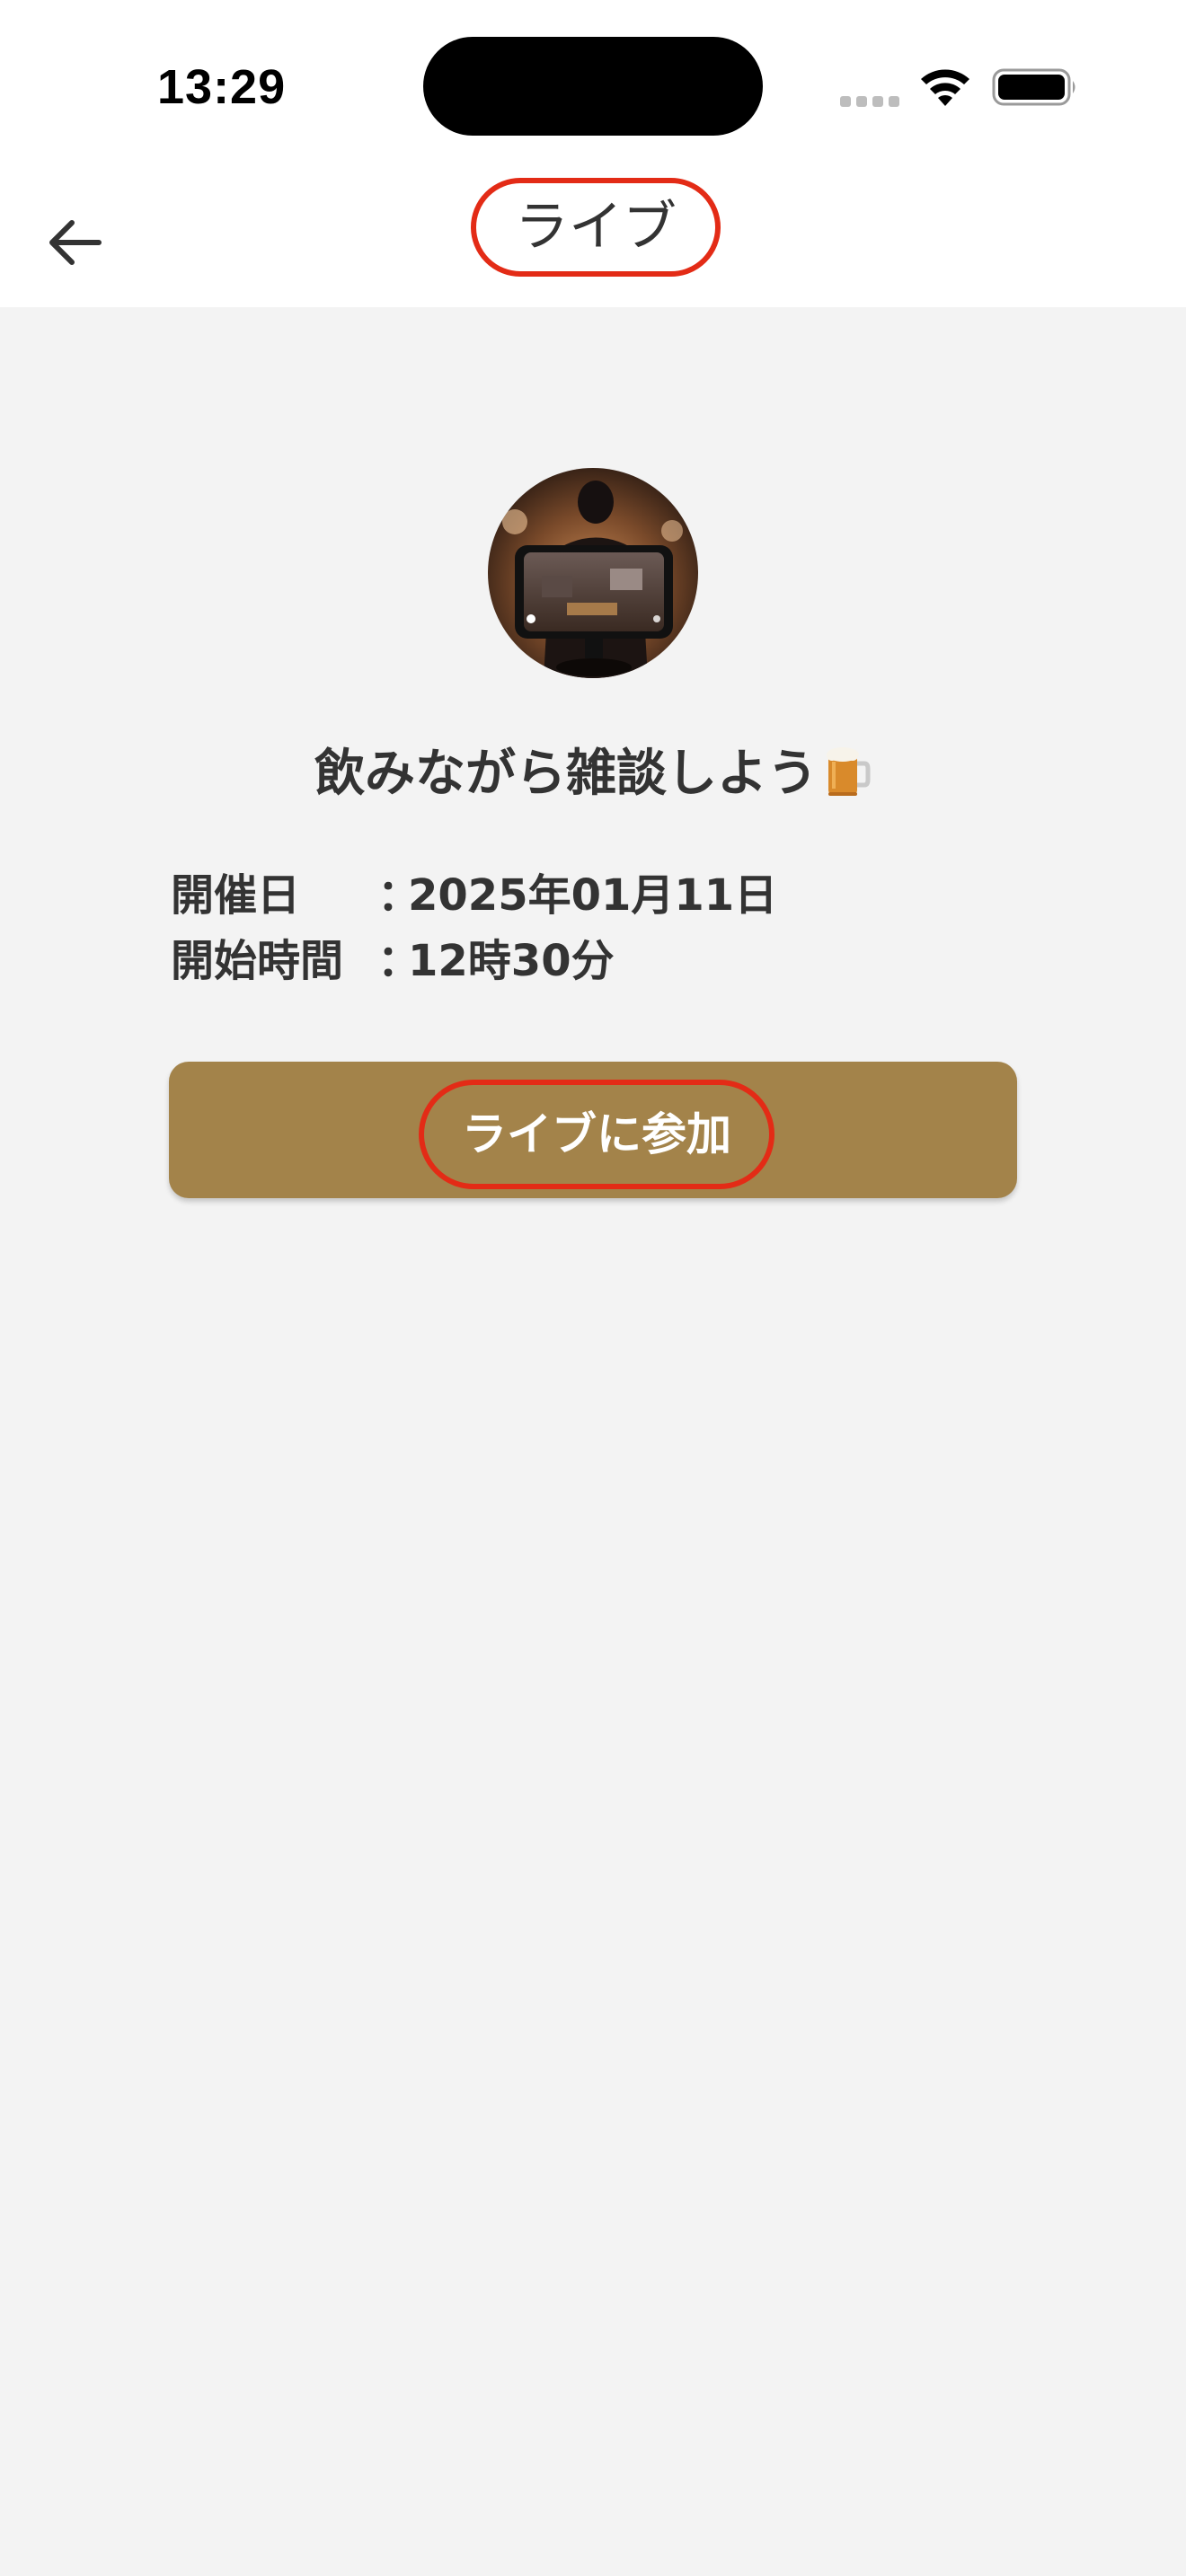 The width and height of the screenshot is (1186, 2576). Describe the element at coordinates (1035, 87) in the screenshot. I see `battery-icon` at that location.